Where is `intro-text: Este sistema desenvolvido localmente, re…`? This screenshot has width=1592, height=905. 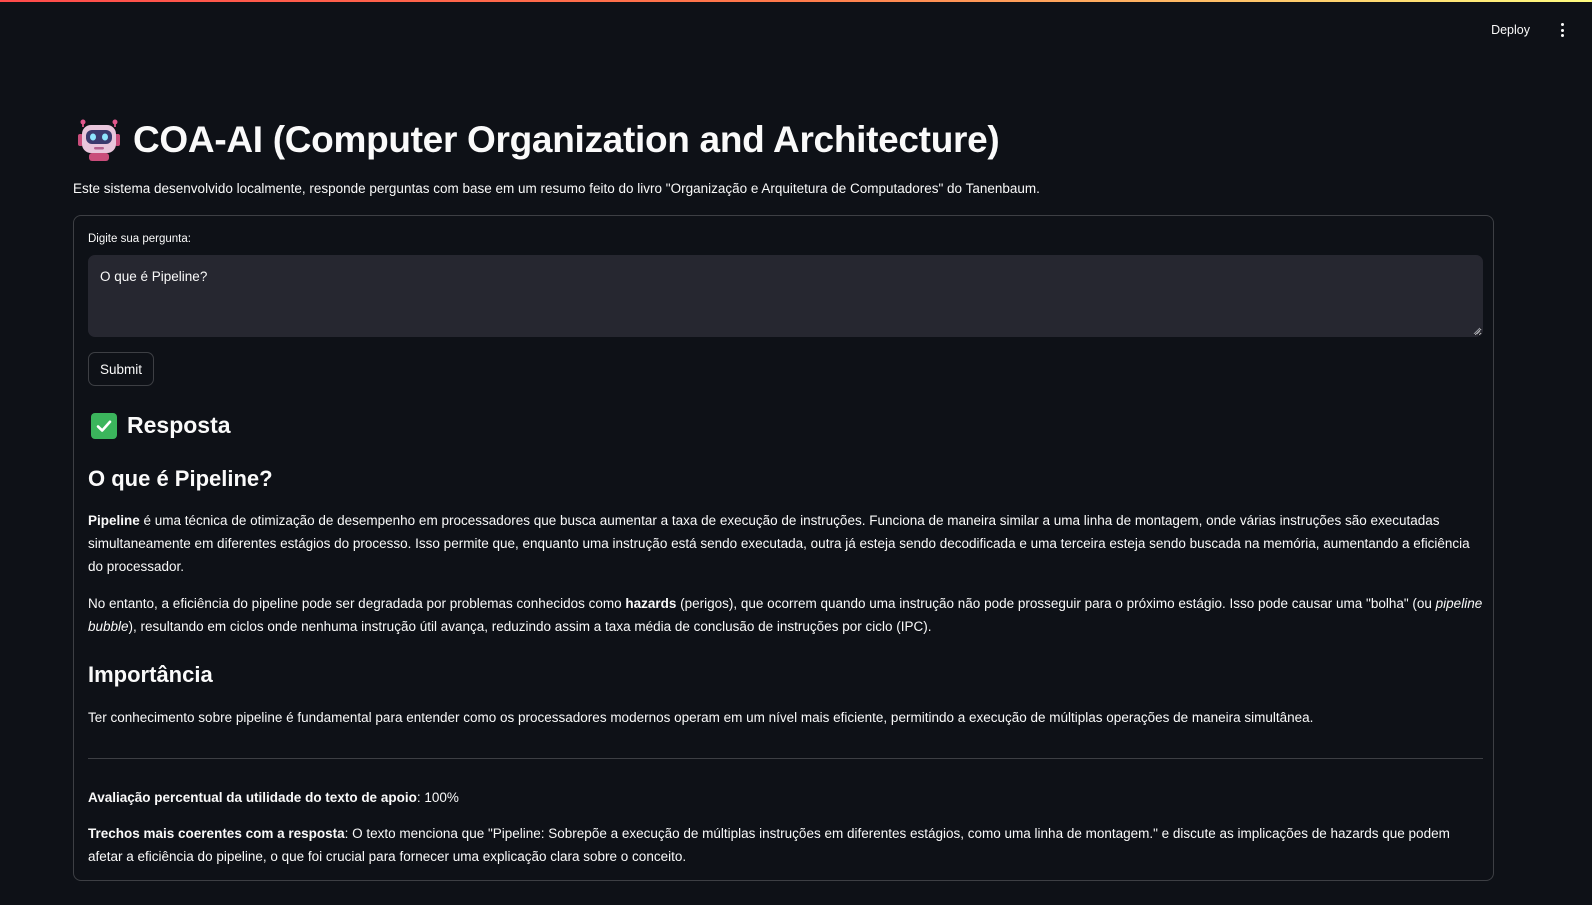
intro-text: Este sistema desenvolvido localmente, re… is located at coordinates (556, 188).